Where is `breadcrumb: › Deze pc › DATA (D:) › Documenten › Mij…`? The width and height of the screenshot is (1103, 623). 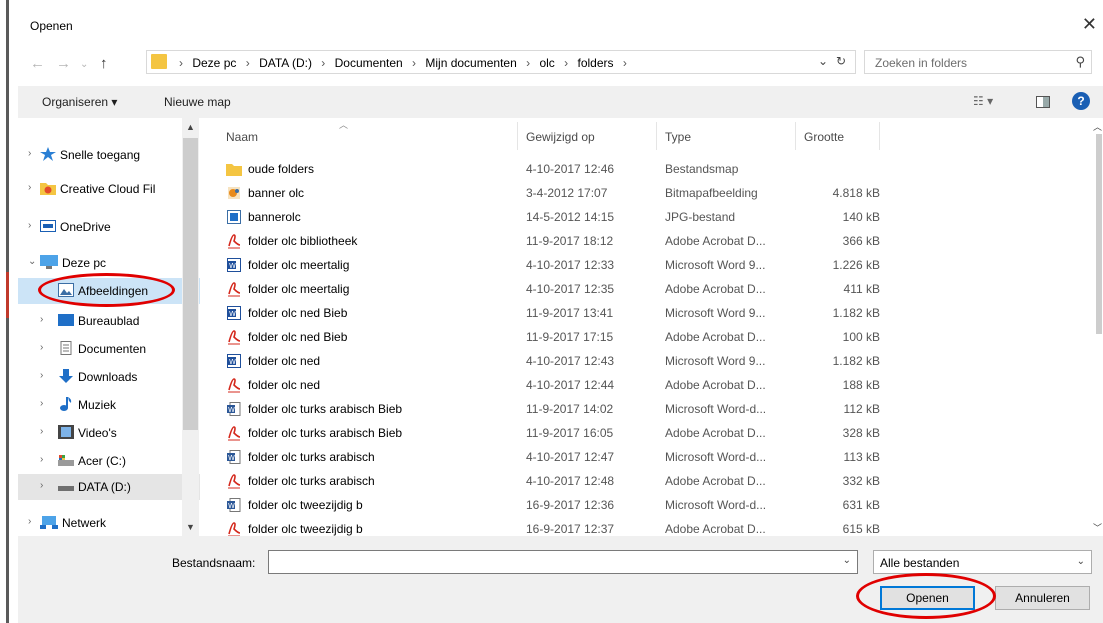 breadcrumb: › Deze pc › DATA (D:) › Documenten › Mij… is located at coordinates (403, 63).